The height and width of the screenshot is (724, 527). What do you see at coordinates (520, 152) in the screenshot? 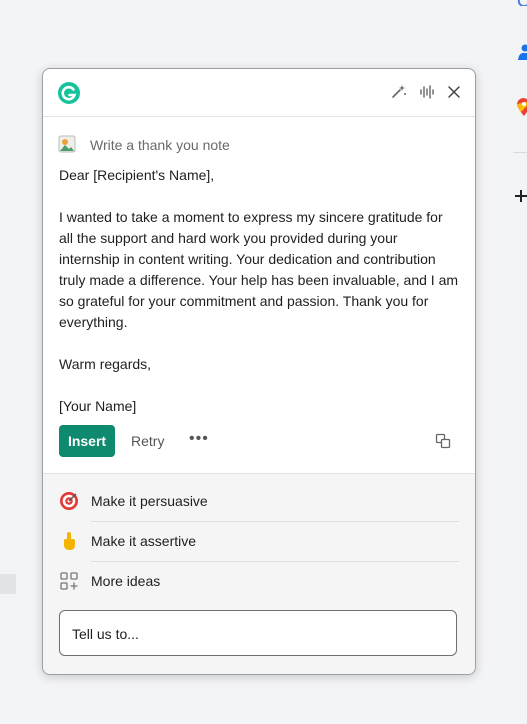
I see `sidebar-divider` at bounding box center [520, 152].